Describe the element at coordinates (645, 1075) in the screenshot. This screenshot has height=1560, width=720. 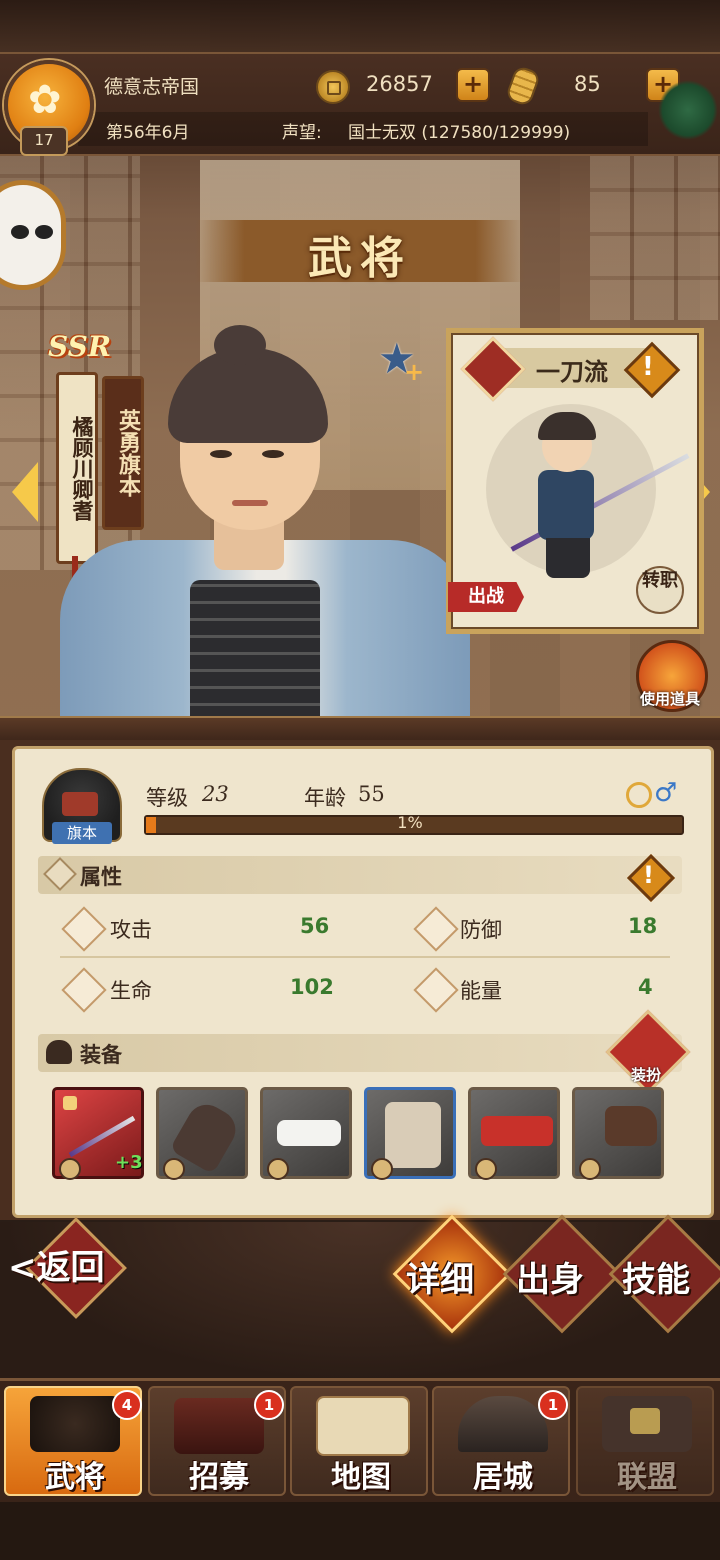
I see `outfit-label: 装扮` at that location.